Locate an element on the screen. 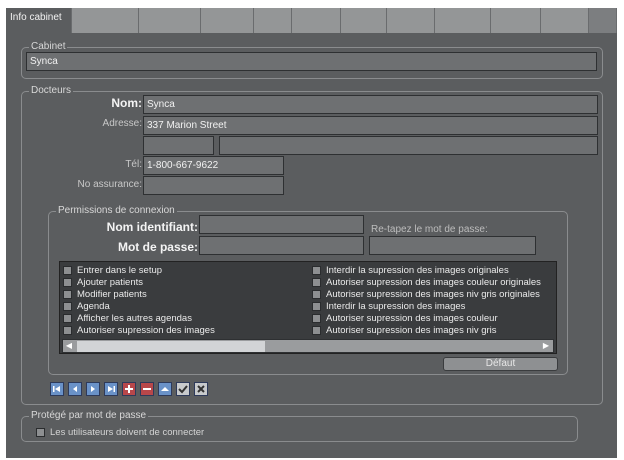  last-icon is located at coordinates (111, 389).